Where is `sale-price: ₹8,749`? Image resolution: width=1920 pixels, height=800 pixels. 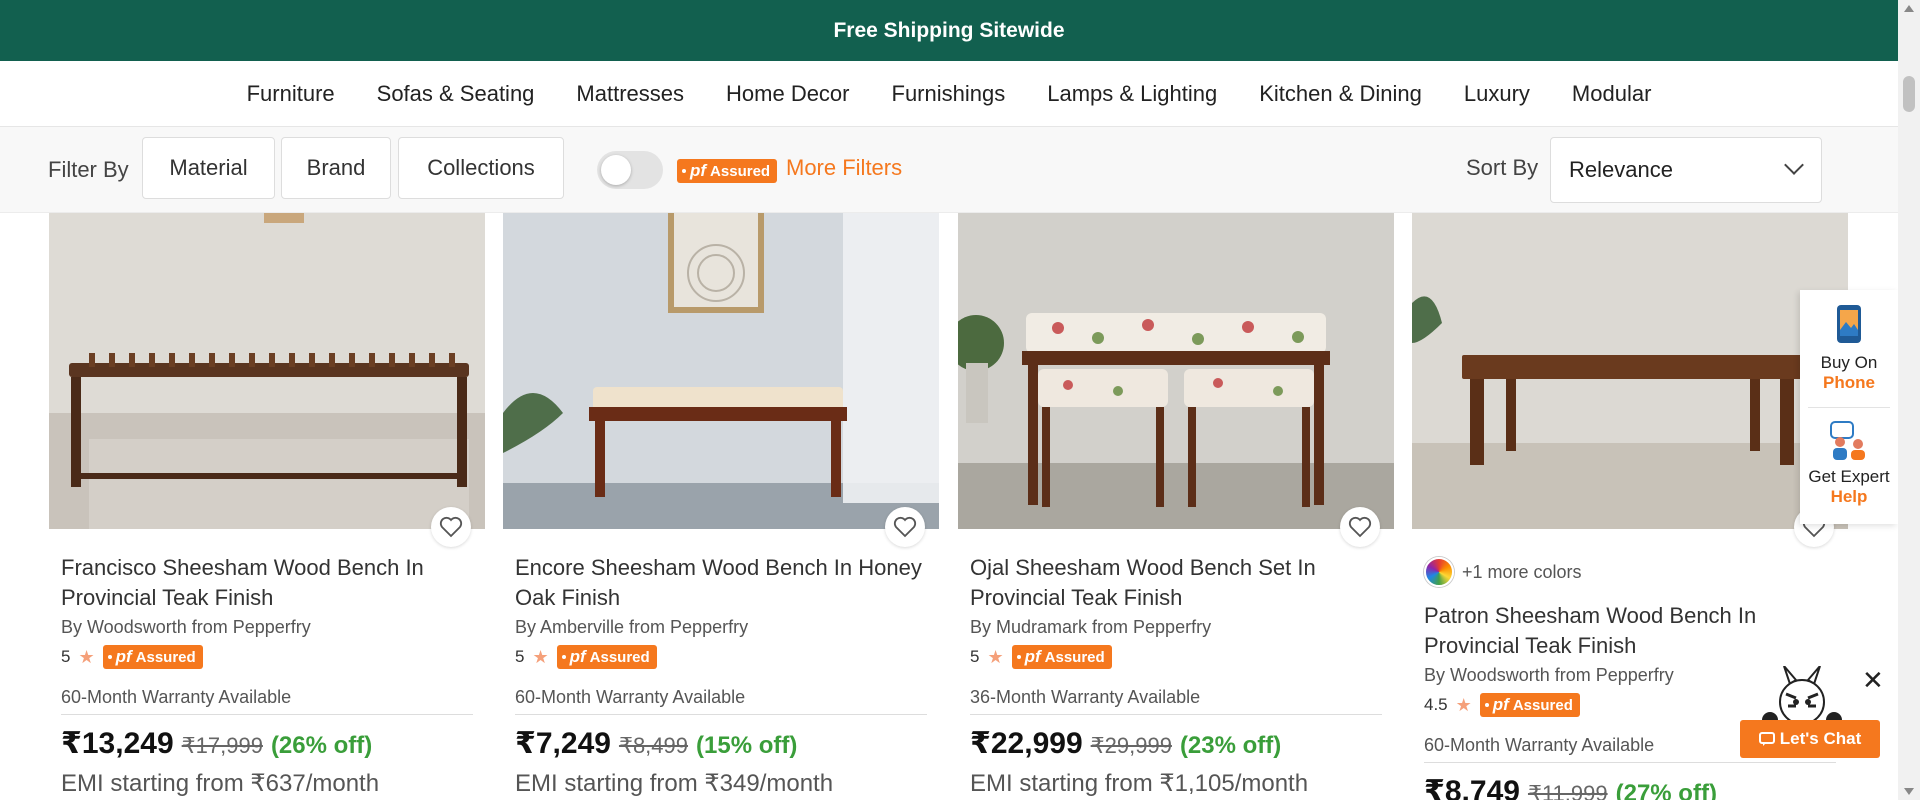
sale-price: ₹8,749 is located at coordinates (1472, 787).